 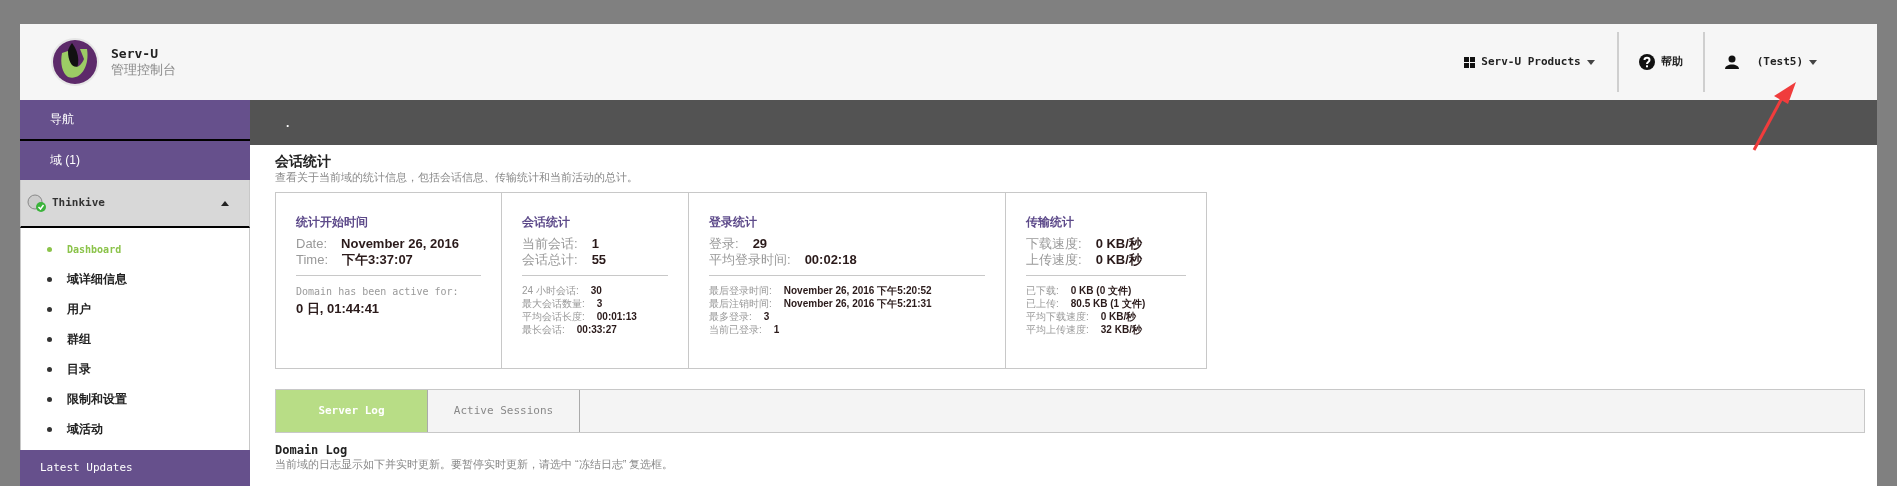 I want to click on stat-label: 最后登录时间:, so click(x=740, y=291).